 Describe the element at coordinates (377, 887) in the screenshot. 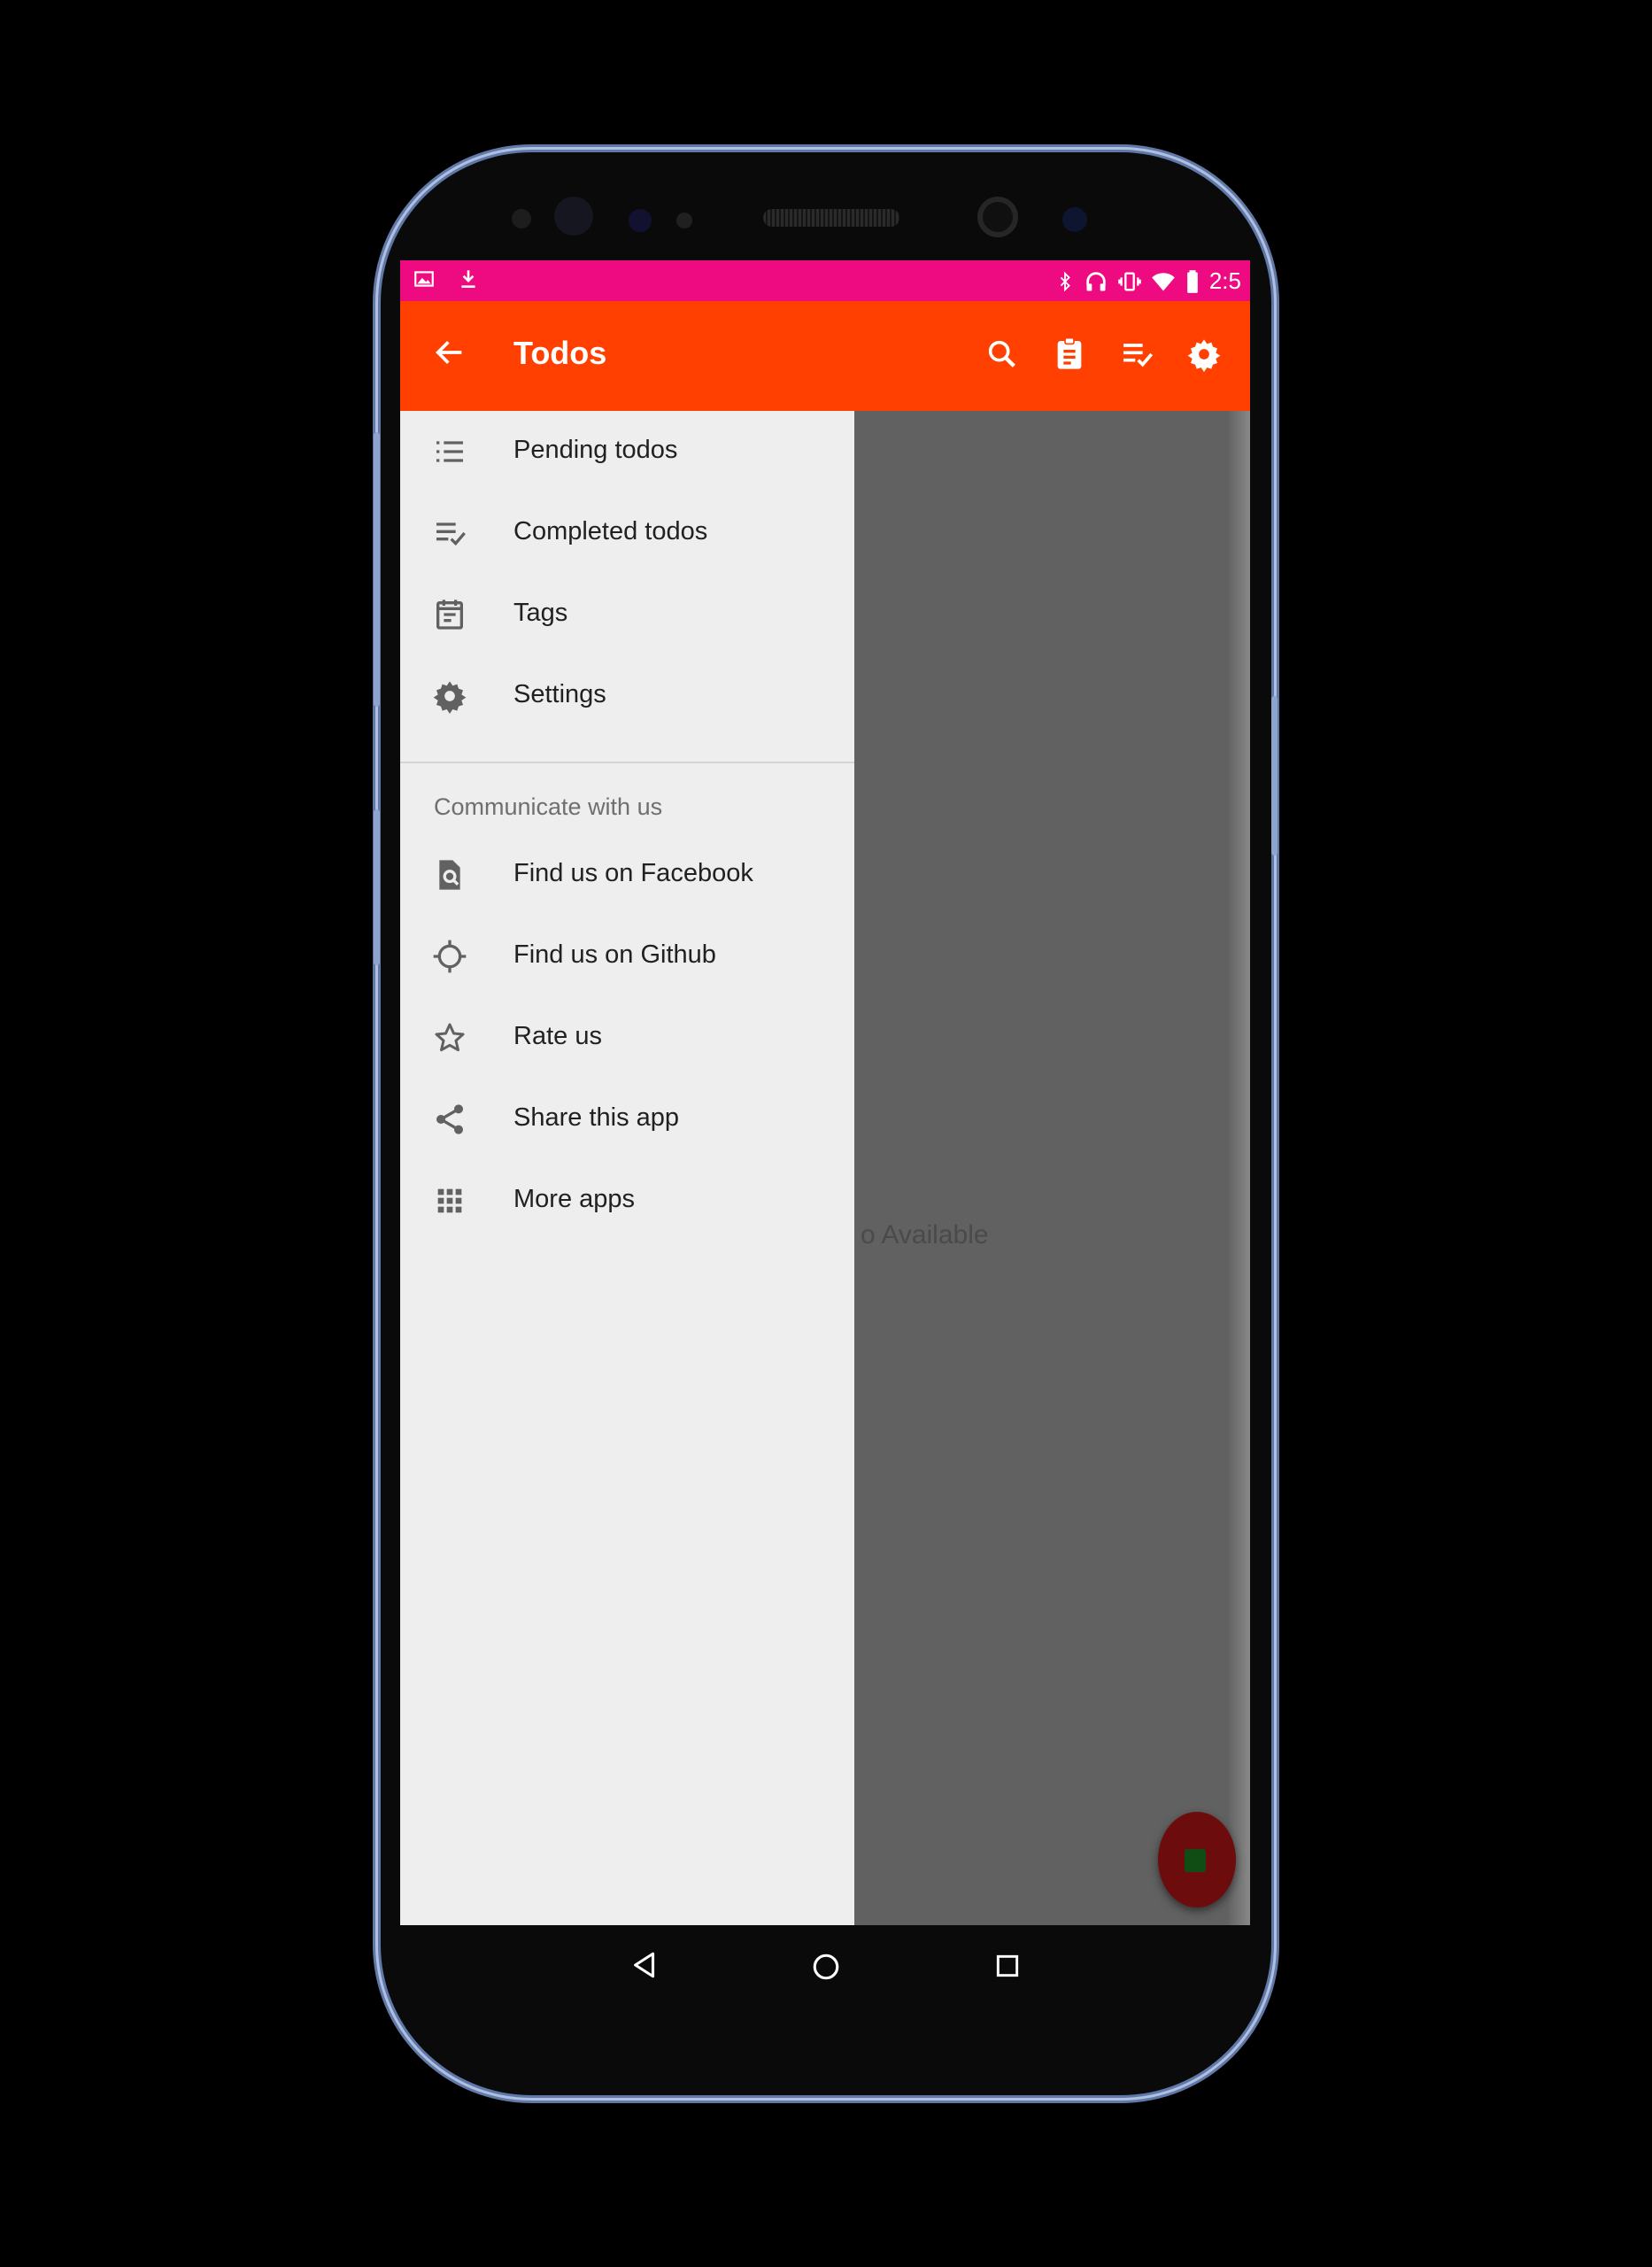

I see `phone-volume-down-button` at that location.